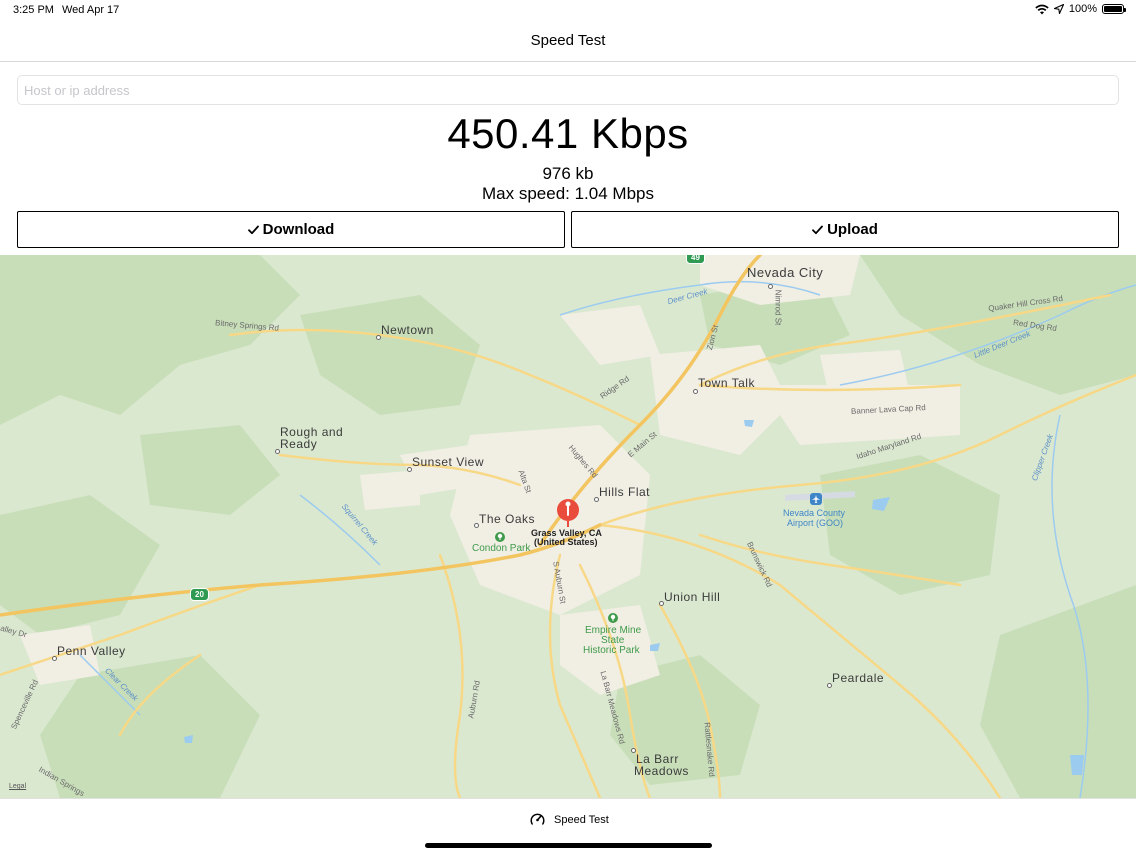 This screenshot has width=1136, height=853. What do you see at coordinates (199, 594) in the screenshot?
I see `highway-20-shield: 20` at bounding box center [199, 594].